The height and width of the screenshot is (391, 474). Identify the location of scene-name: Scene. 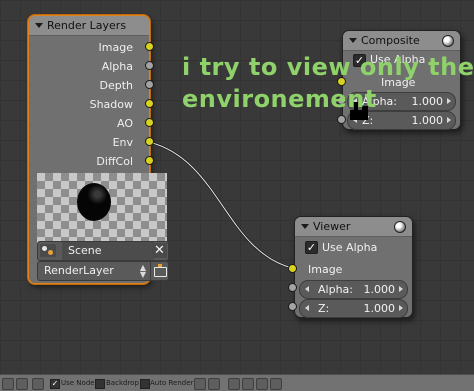
(108, 251).